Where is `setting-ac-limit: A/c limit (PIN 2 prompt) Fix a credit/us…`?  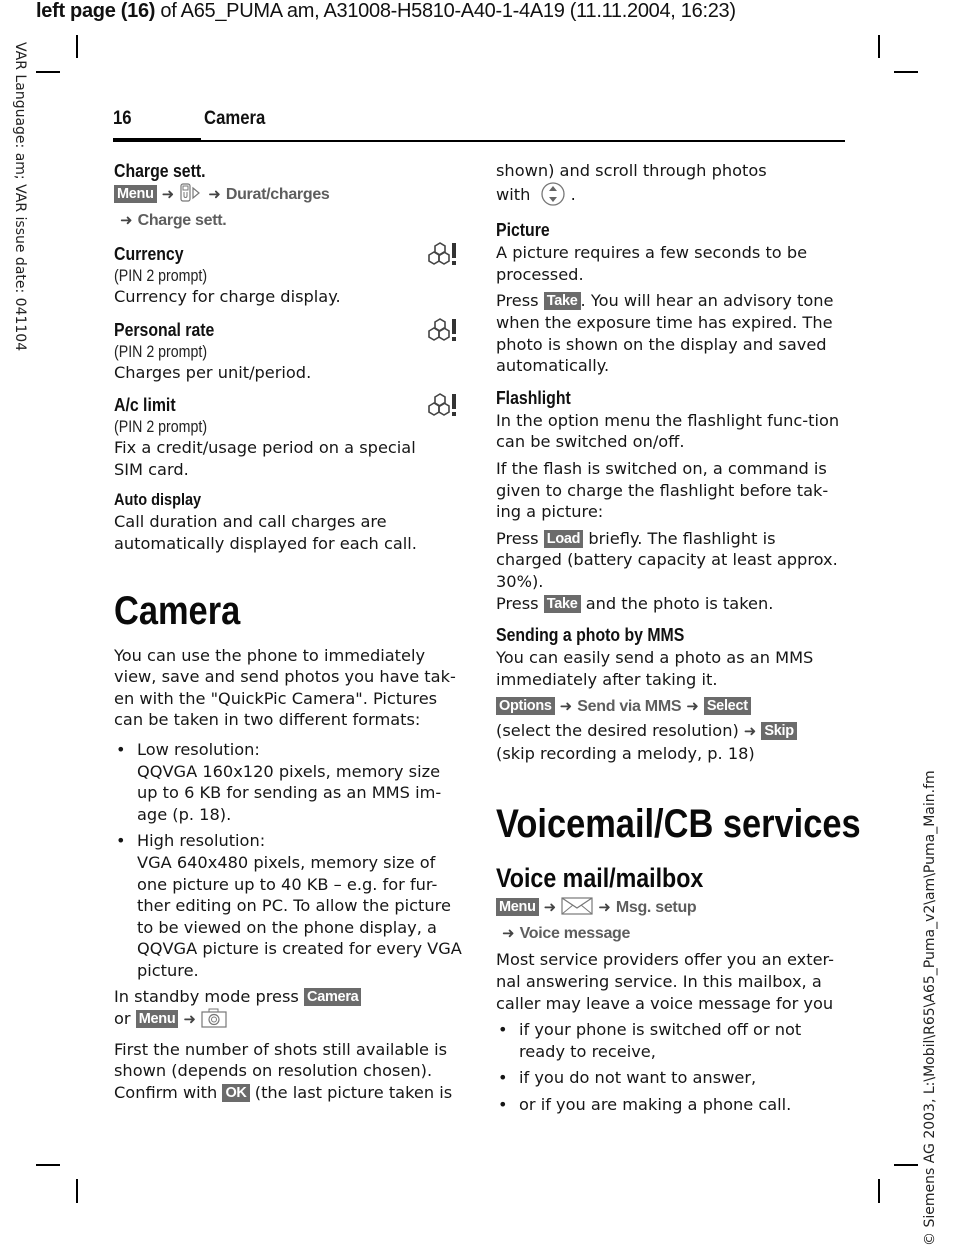 setting-ac-limit: A/c limit (PIN 2 prompt) Fix a credit/us… is located at coordinates (288, 436).